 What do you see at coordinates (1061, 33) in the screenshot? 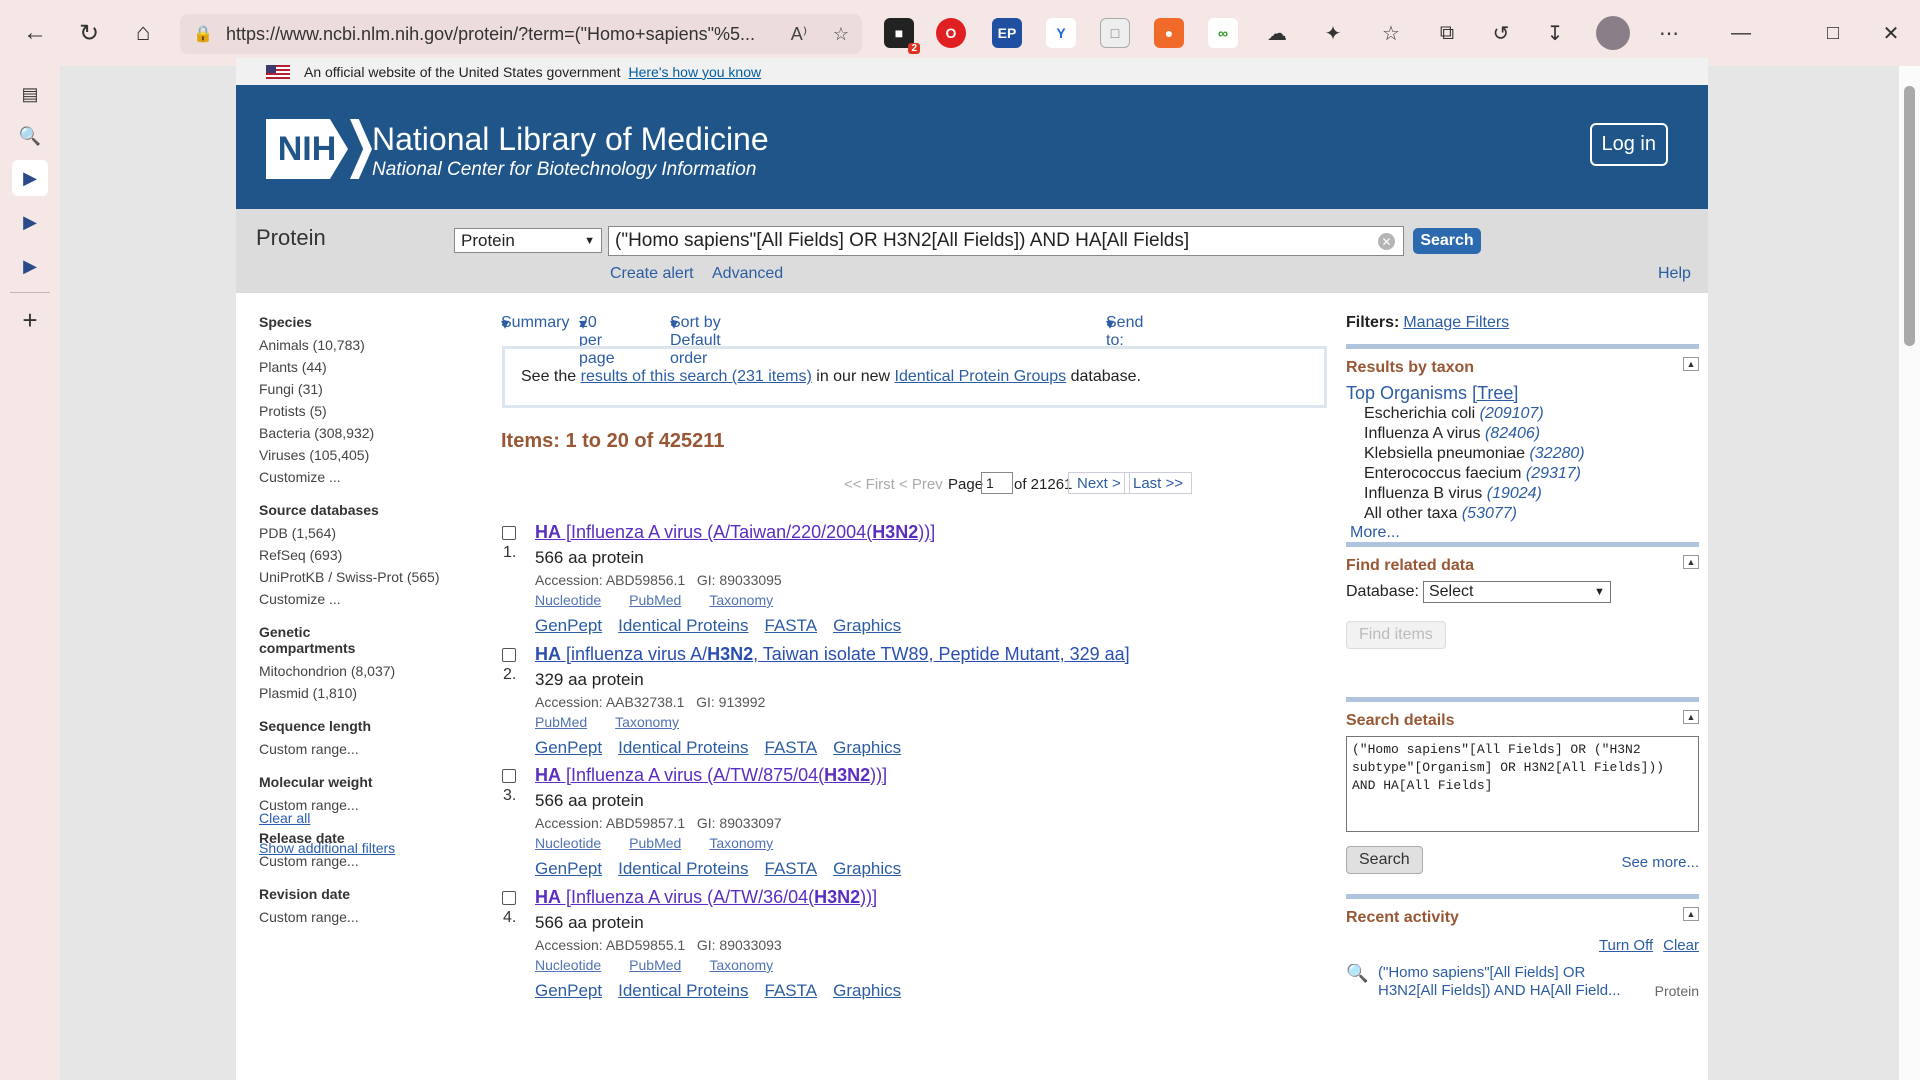
I see `y-extension-icon: Y` at bounding box center [1061, 33].